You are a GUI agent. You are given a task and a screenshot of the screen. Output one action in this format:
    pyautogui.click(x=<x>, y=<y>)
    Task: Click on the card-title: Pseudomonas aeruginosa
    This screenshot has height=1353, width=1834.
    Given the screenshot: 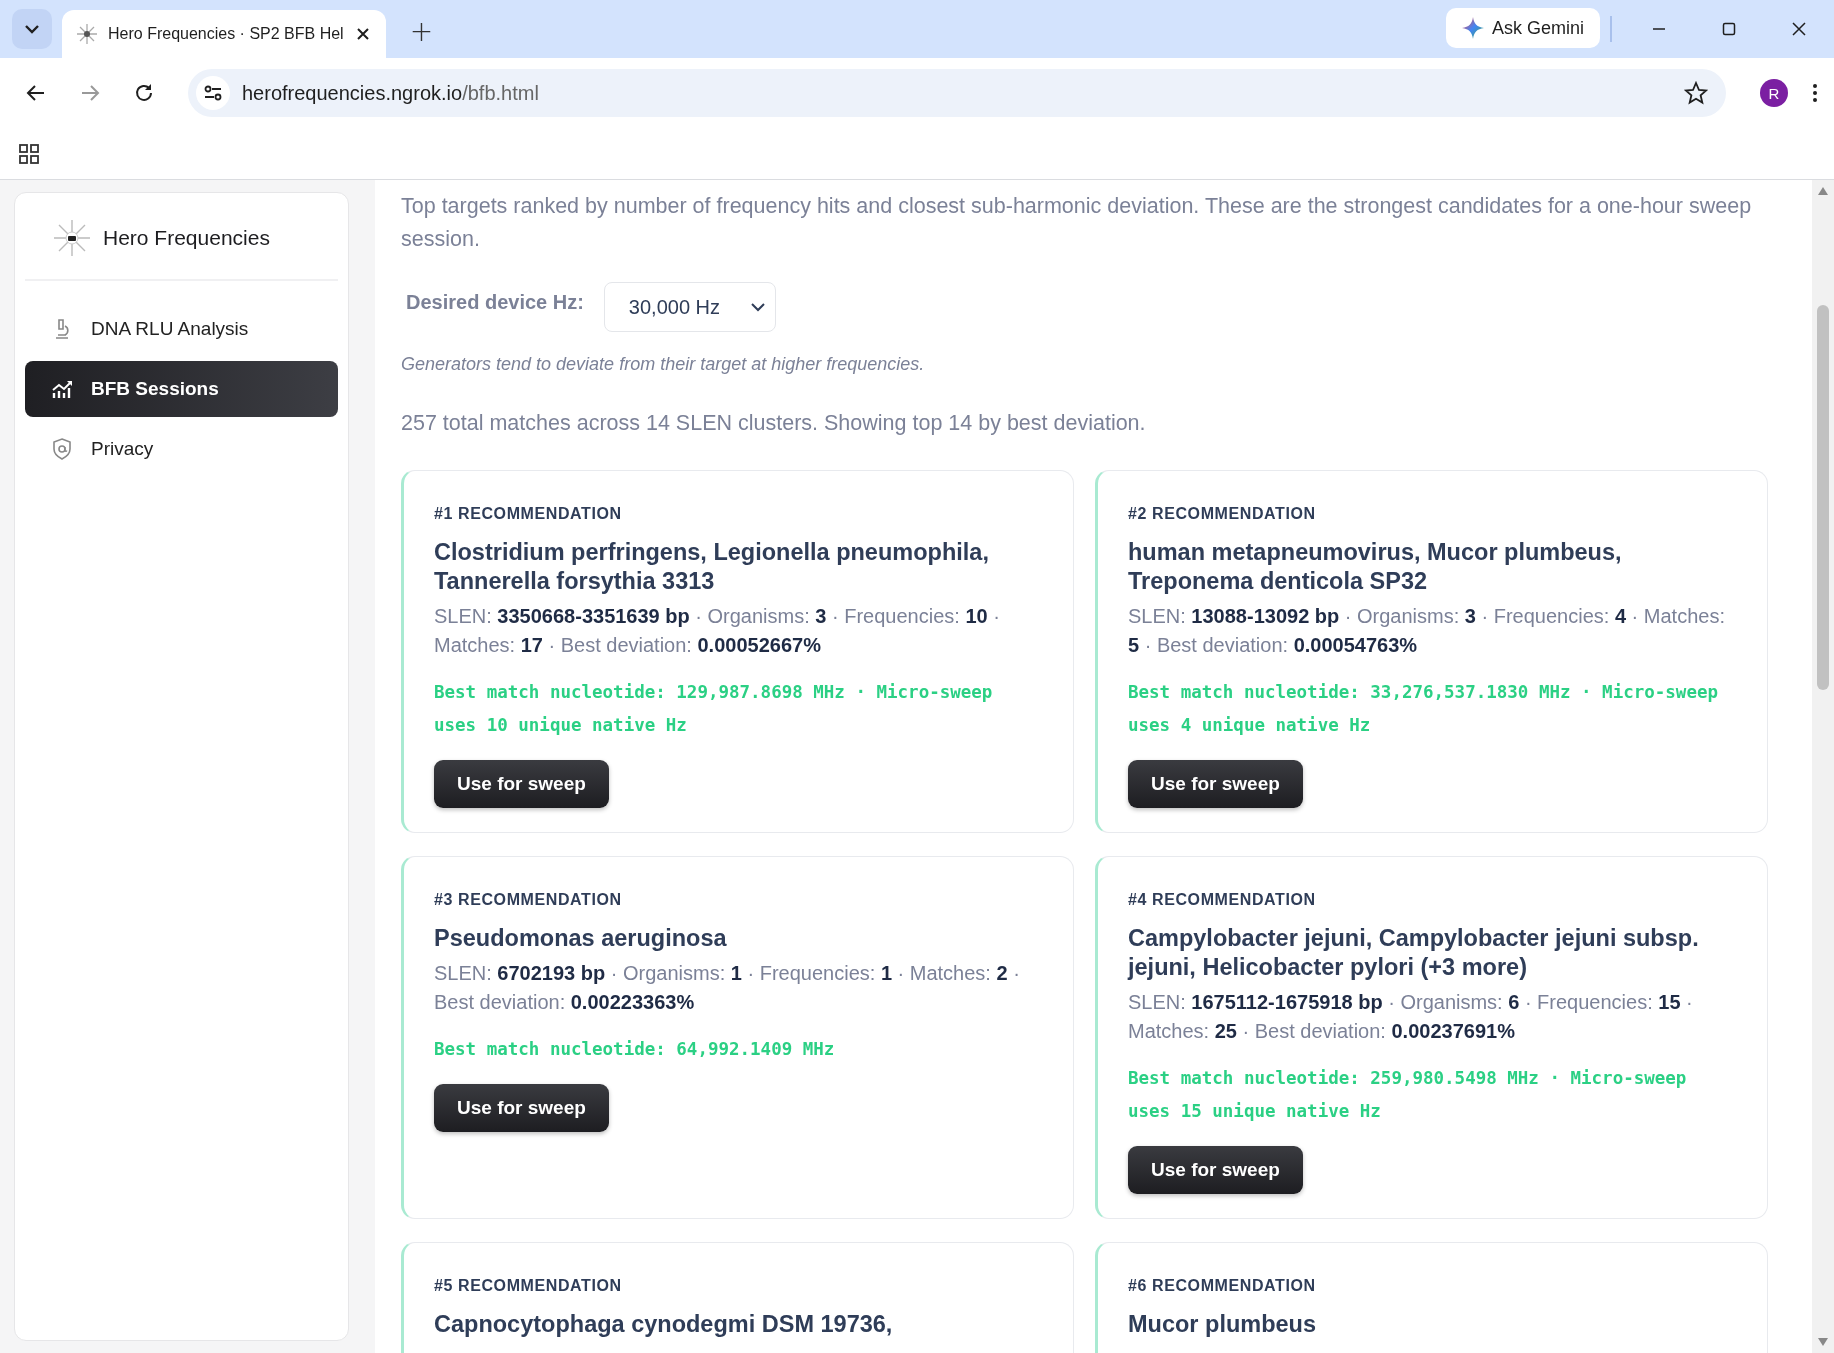 What is the action you would take?
    pyautogui.click(x=581, y=938)
    